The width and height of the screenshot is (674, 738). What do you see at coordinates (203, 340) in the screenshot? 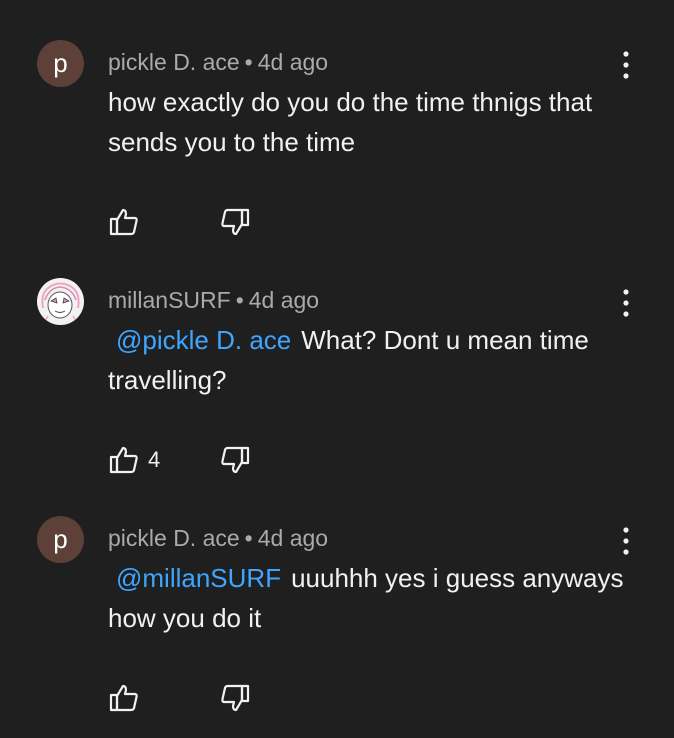
I see `mention-link: @pickle D. ace` at bounding box center [203, 340].